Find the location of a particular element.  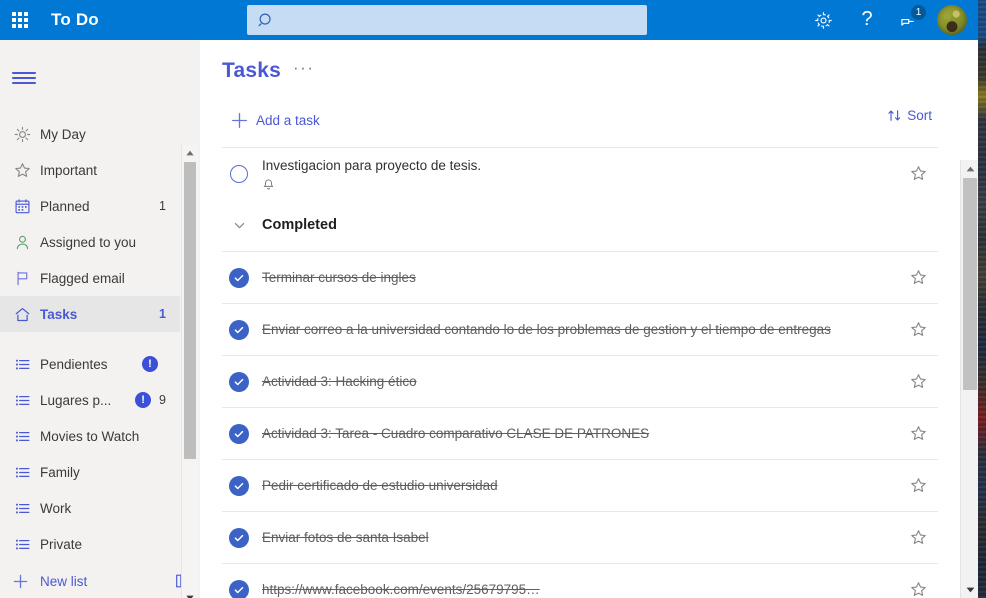

sidebar-item-private: Private is located at coordinates (90, 544).